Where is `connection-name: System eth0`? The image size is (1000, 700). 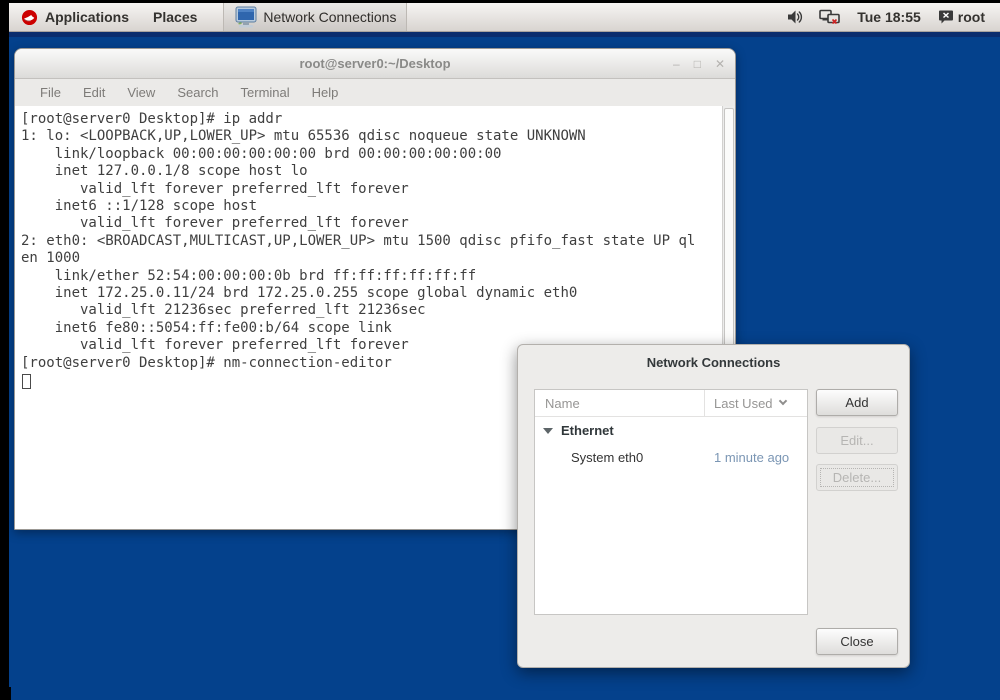
connection-name: System eth0 is located at coordinates (607, 457).